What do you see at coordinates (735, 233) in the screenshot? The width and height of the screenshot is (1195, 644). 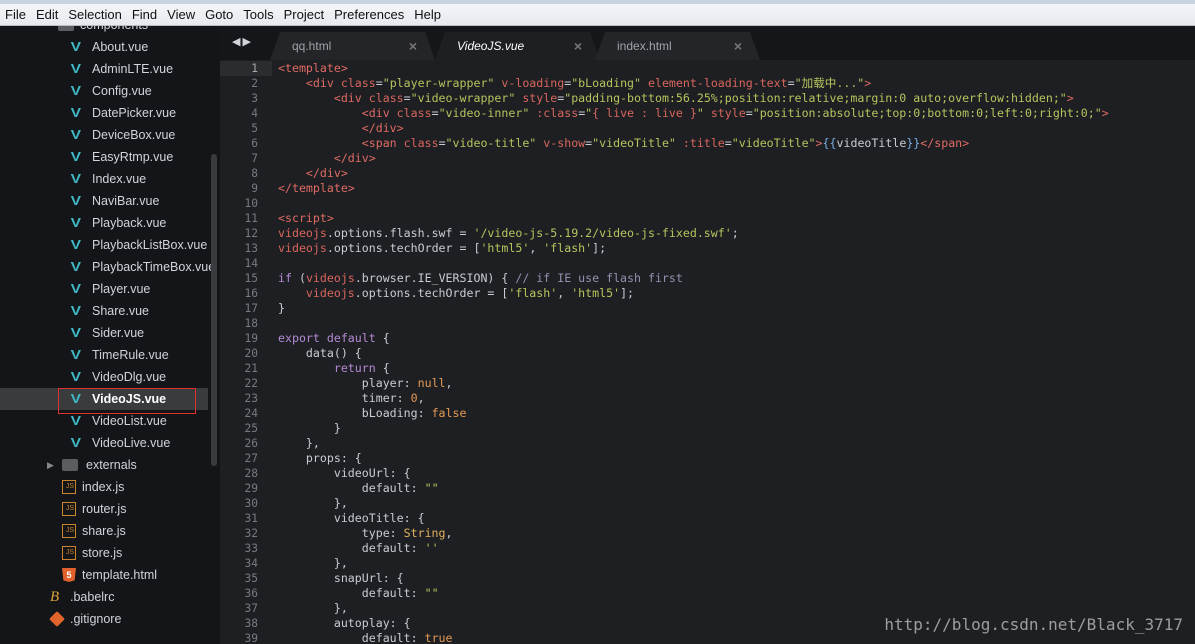 I see `code-token: ;` at bounding box center [735, 233].